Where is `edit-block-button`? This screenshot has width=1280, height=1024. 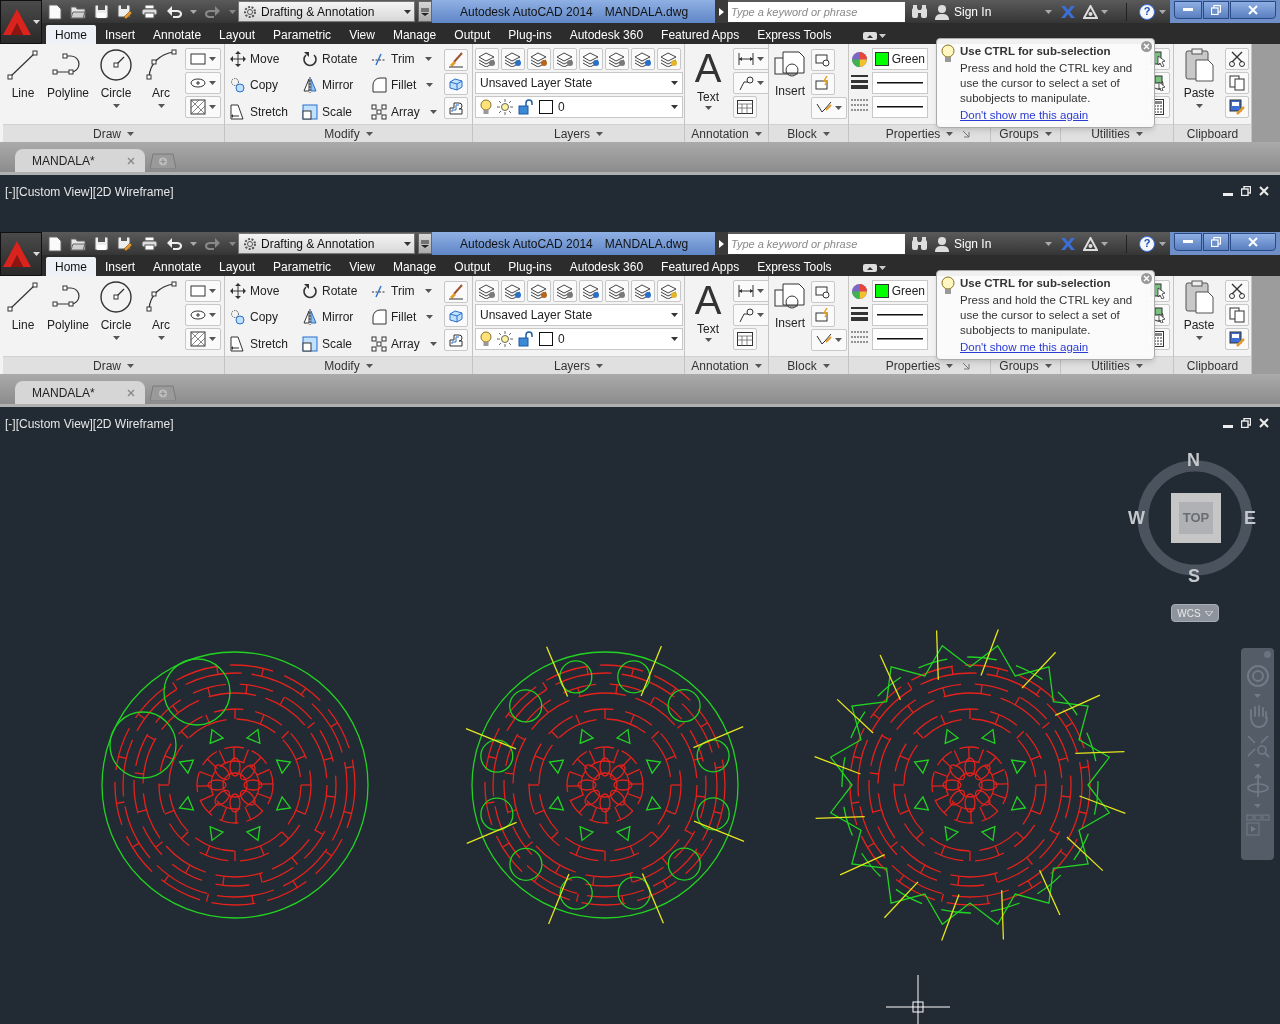 edit-block-button is located at coordinates (823, 316).